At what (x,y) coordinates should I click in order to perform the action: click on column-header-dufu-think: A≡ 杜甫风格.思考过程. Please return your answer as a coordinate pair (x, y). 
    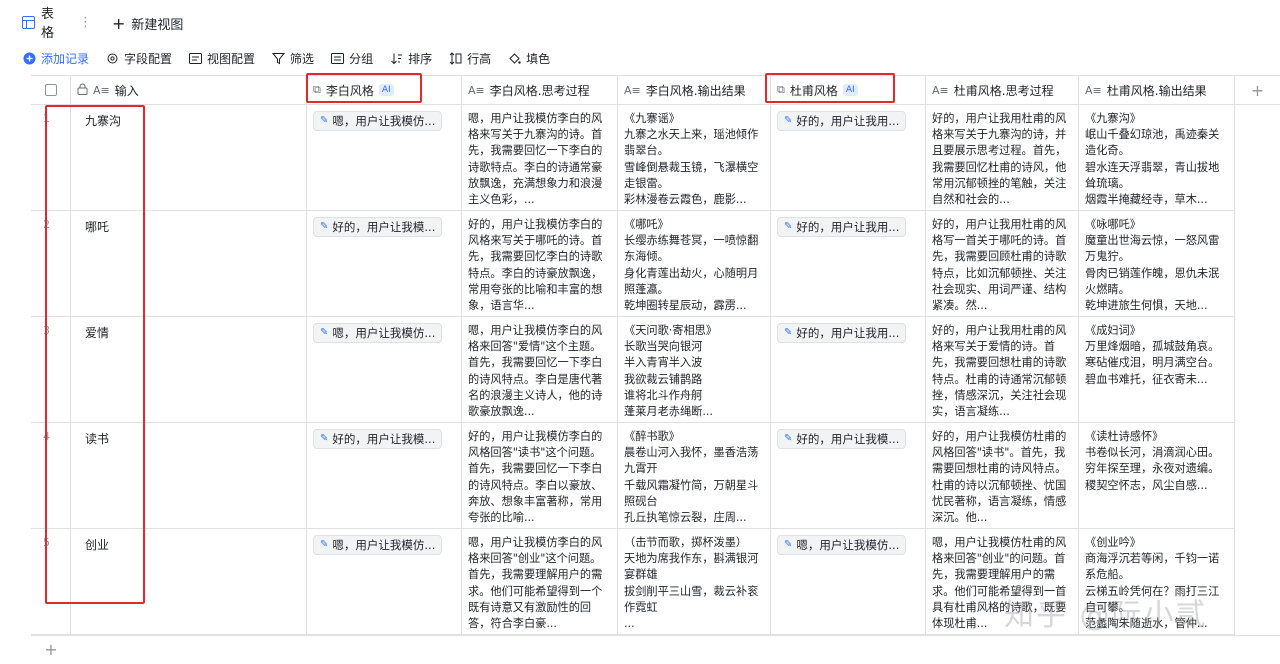
    Looking at the image, I should click on (1002, 90).